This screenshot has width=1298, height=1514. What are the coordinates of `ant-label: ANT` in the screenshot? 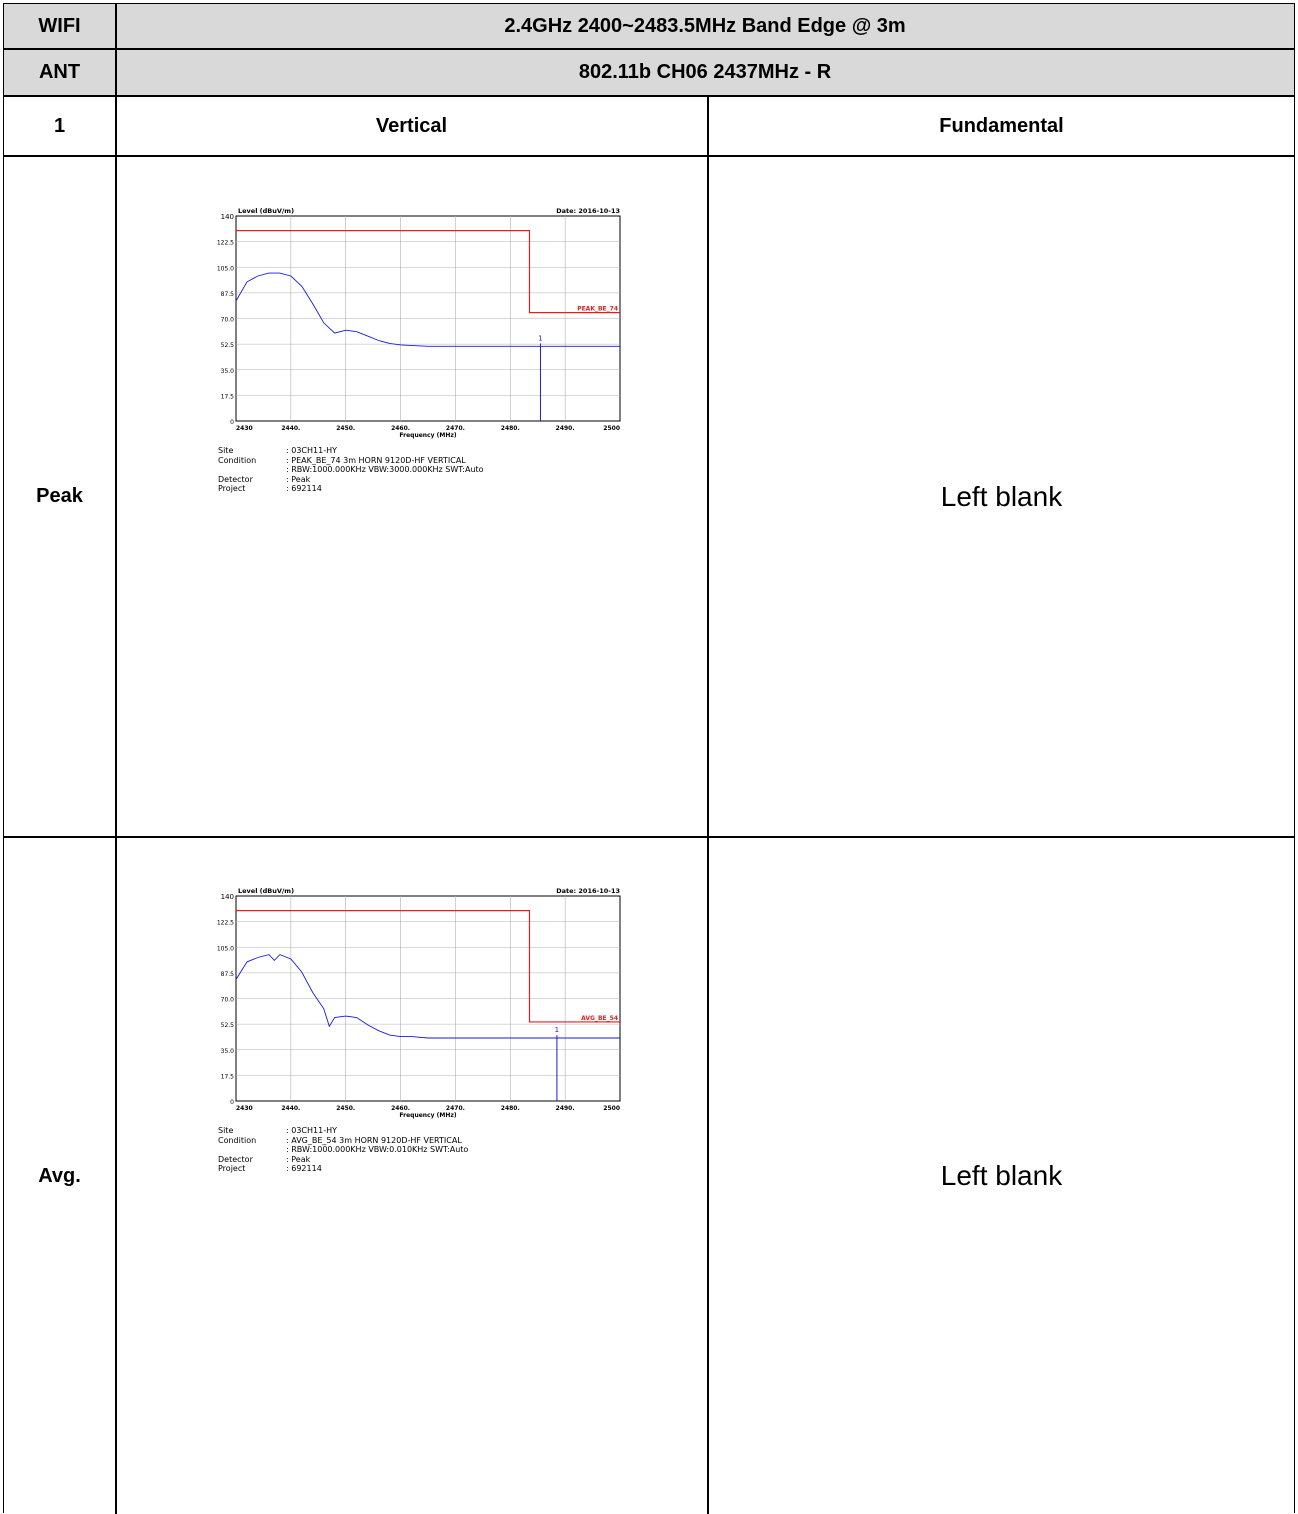 It's located at (59, 72).